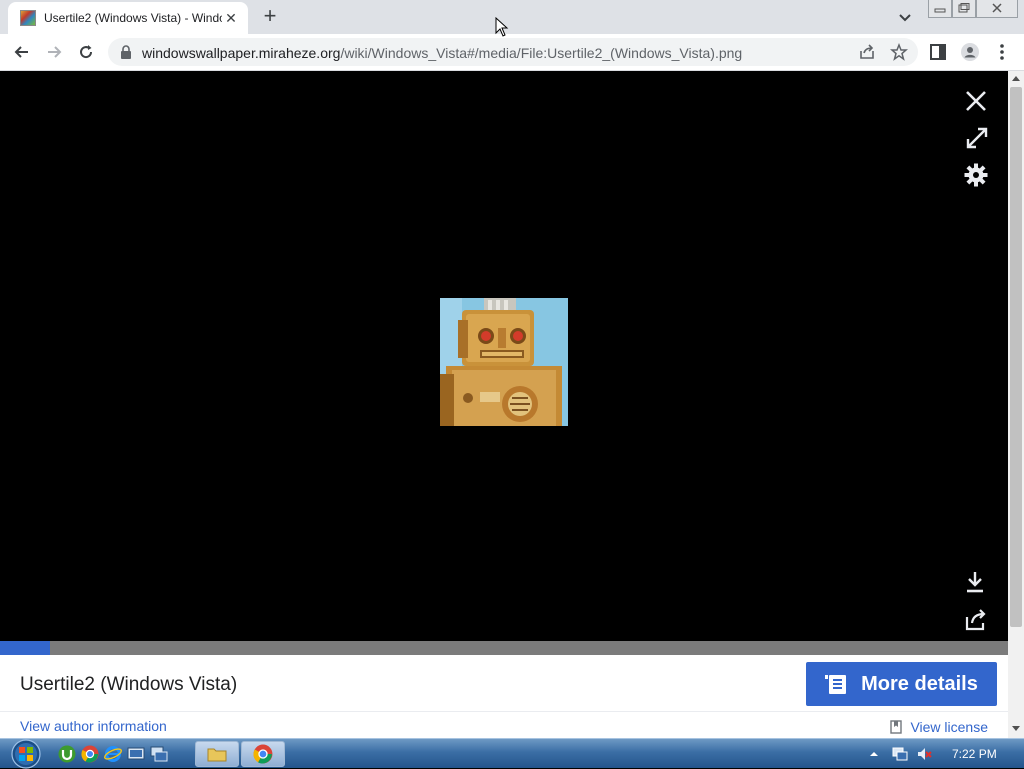 The width and height of the screenshot is (1024, 769). What do you see at coordinates (1016, 357) in the screenshot?
I see `scrollbar-thumb` at bounding box center [1016, 357].